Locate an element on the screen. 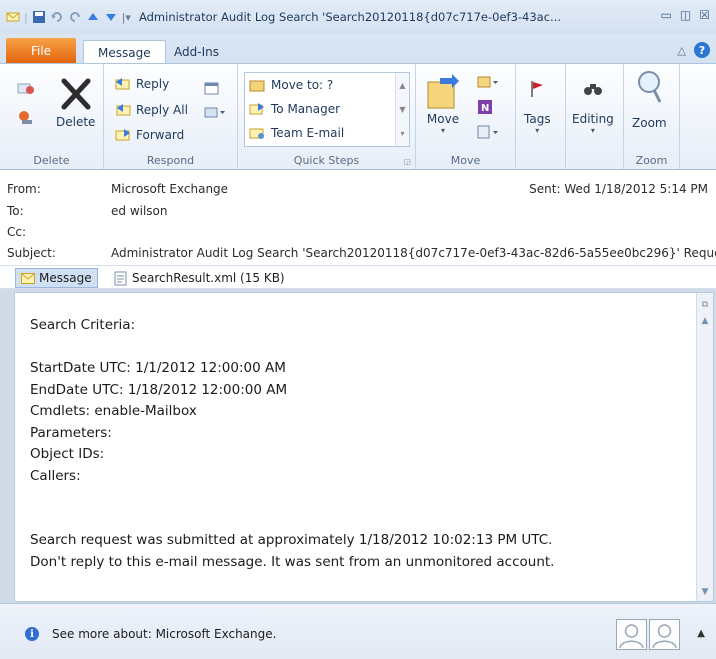  move-button: Move ▾ is located at coordinates (443, 103).